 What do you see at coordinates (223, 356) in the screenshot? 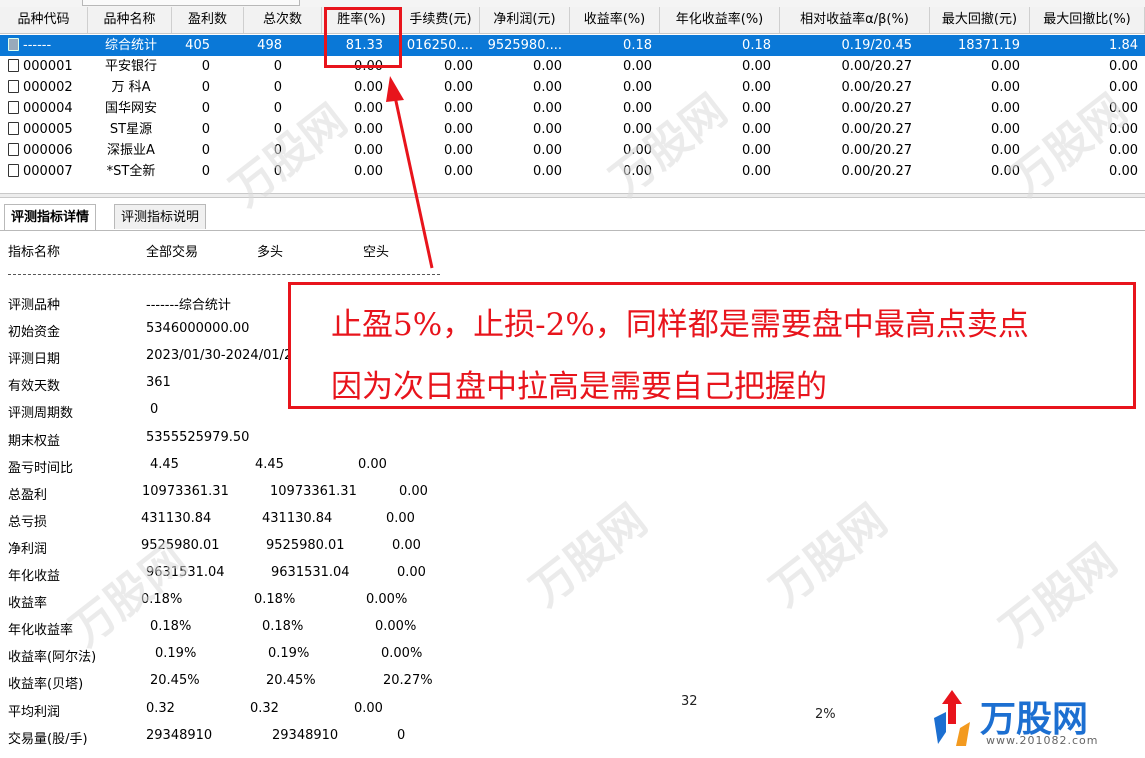
I see `metric-value-all: 2023/01/30-2024/01/26` at bounding box center [223, 356].